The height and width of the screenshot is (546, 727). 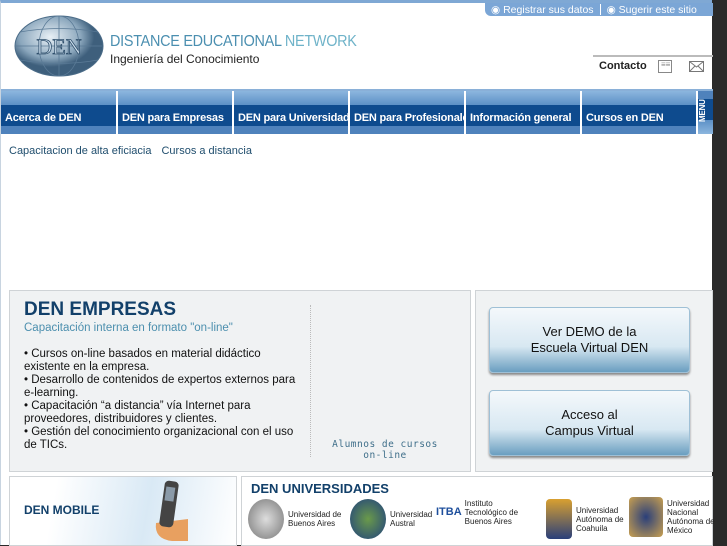 I want to click on site-title: DISTANCE EDUCATIONAL NETWORK, so click(x=233, y=42).